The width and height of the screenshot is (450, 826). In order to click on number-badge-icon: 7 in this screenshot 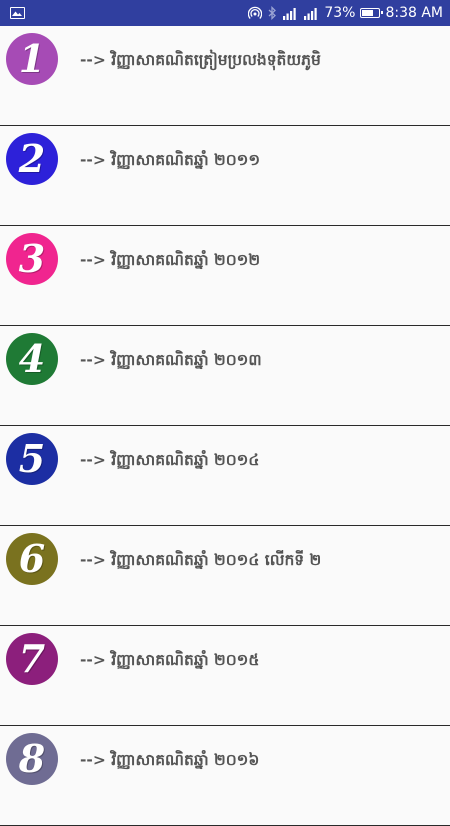, I will do `click(32, 659)`.